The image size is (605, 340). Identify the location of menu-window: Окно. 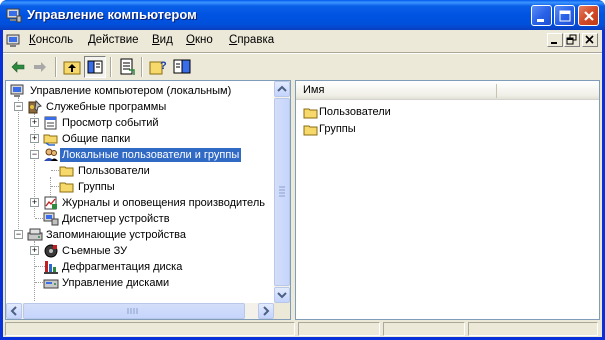
(199, 40).